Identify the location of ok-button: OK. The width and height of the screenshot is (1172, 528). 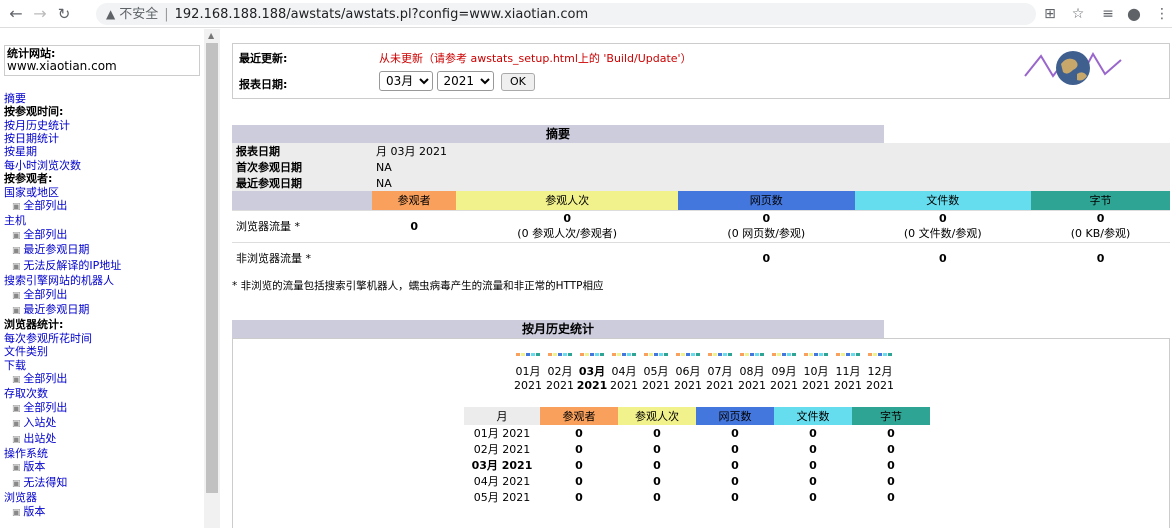
(518, 81).